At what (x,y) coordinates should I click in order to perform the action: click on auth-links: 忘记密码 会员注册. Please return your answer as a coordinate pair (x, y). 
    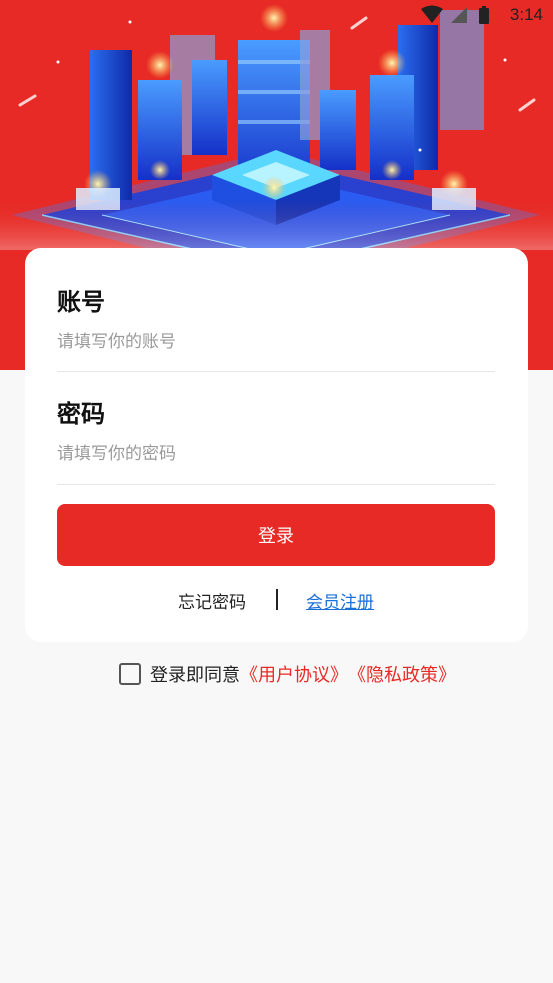
    Looking at the image, I should click on (276, 600).